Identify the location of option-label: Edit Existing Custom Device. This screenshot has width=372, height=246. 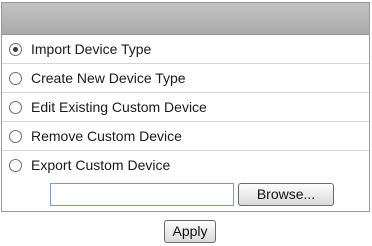
(119, 107).